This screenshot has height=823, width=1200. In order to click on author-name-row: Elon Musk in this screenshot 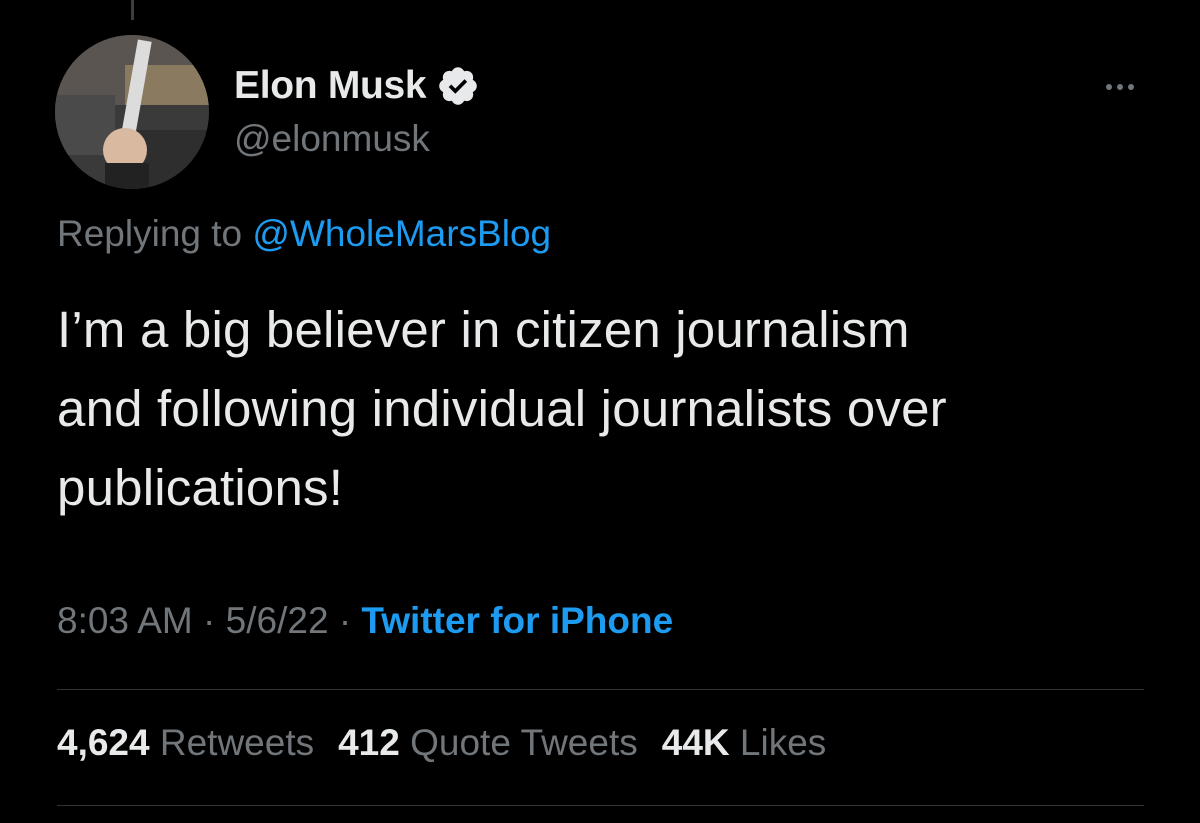, I will do `click(357, 86)`.